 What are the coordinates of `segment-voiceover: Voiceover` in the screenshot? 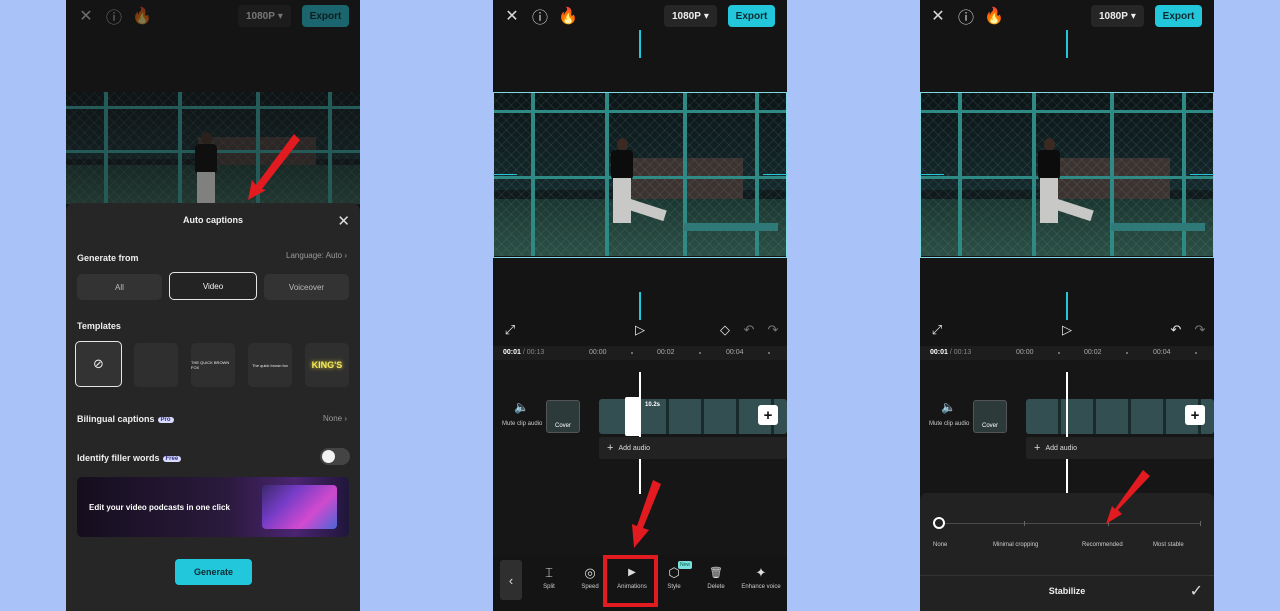 It's located at (306, 287).